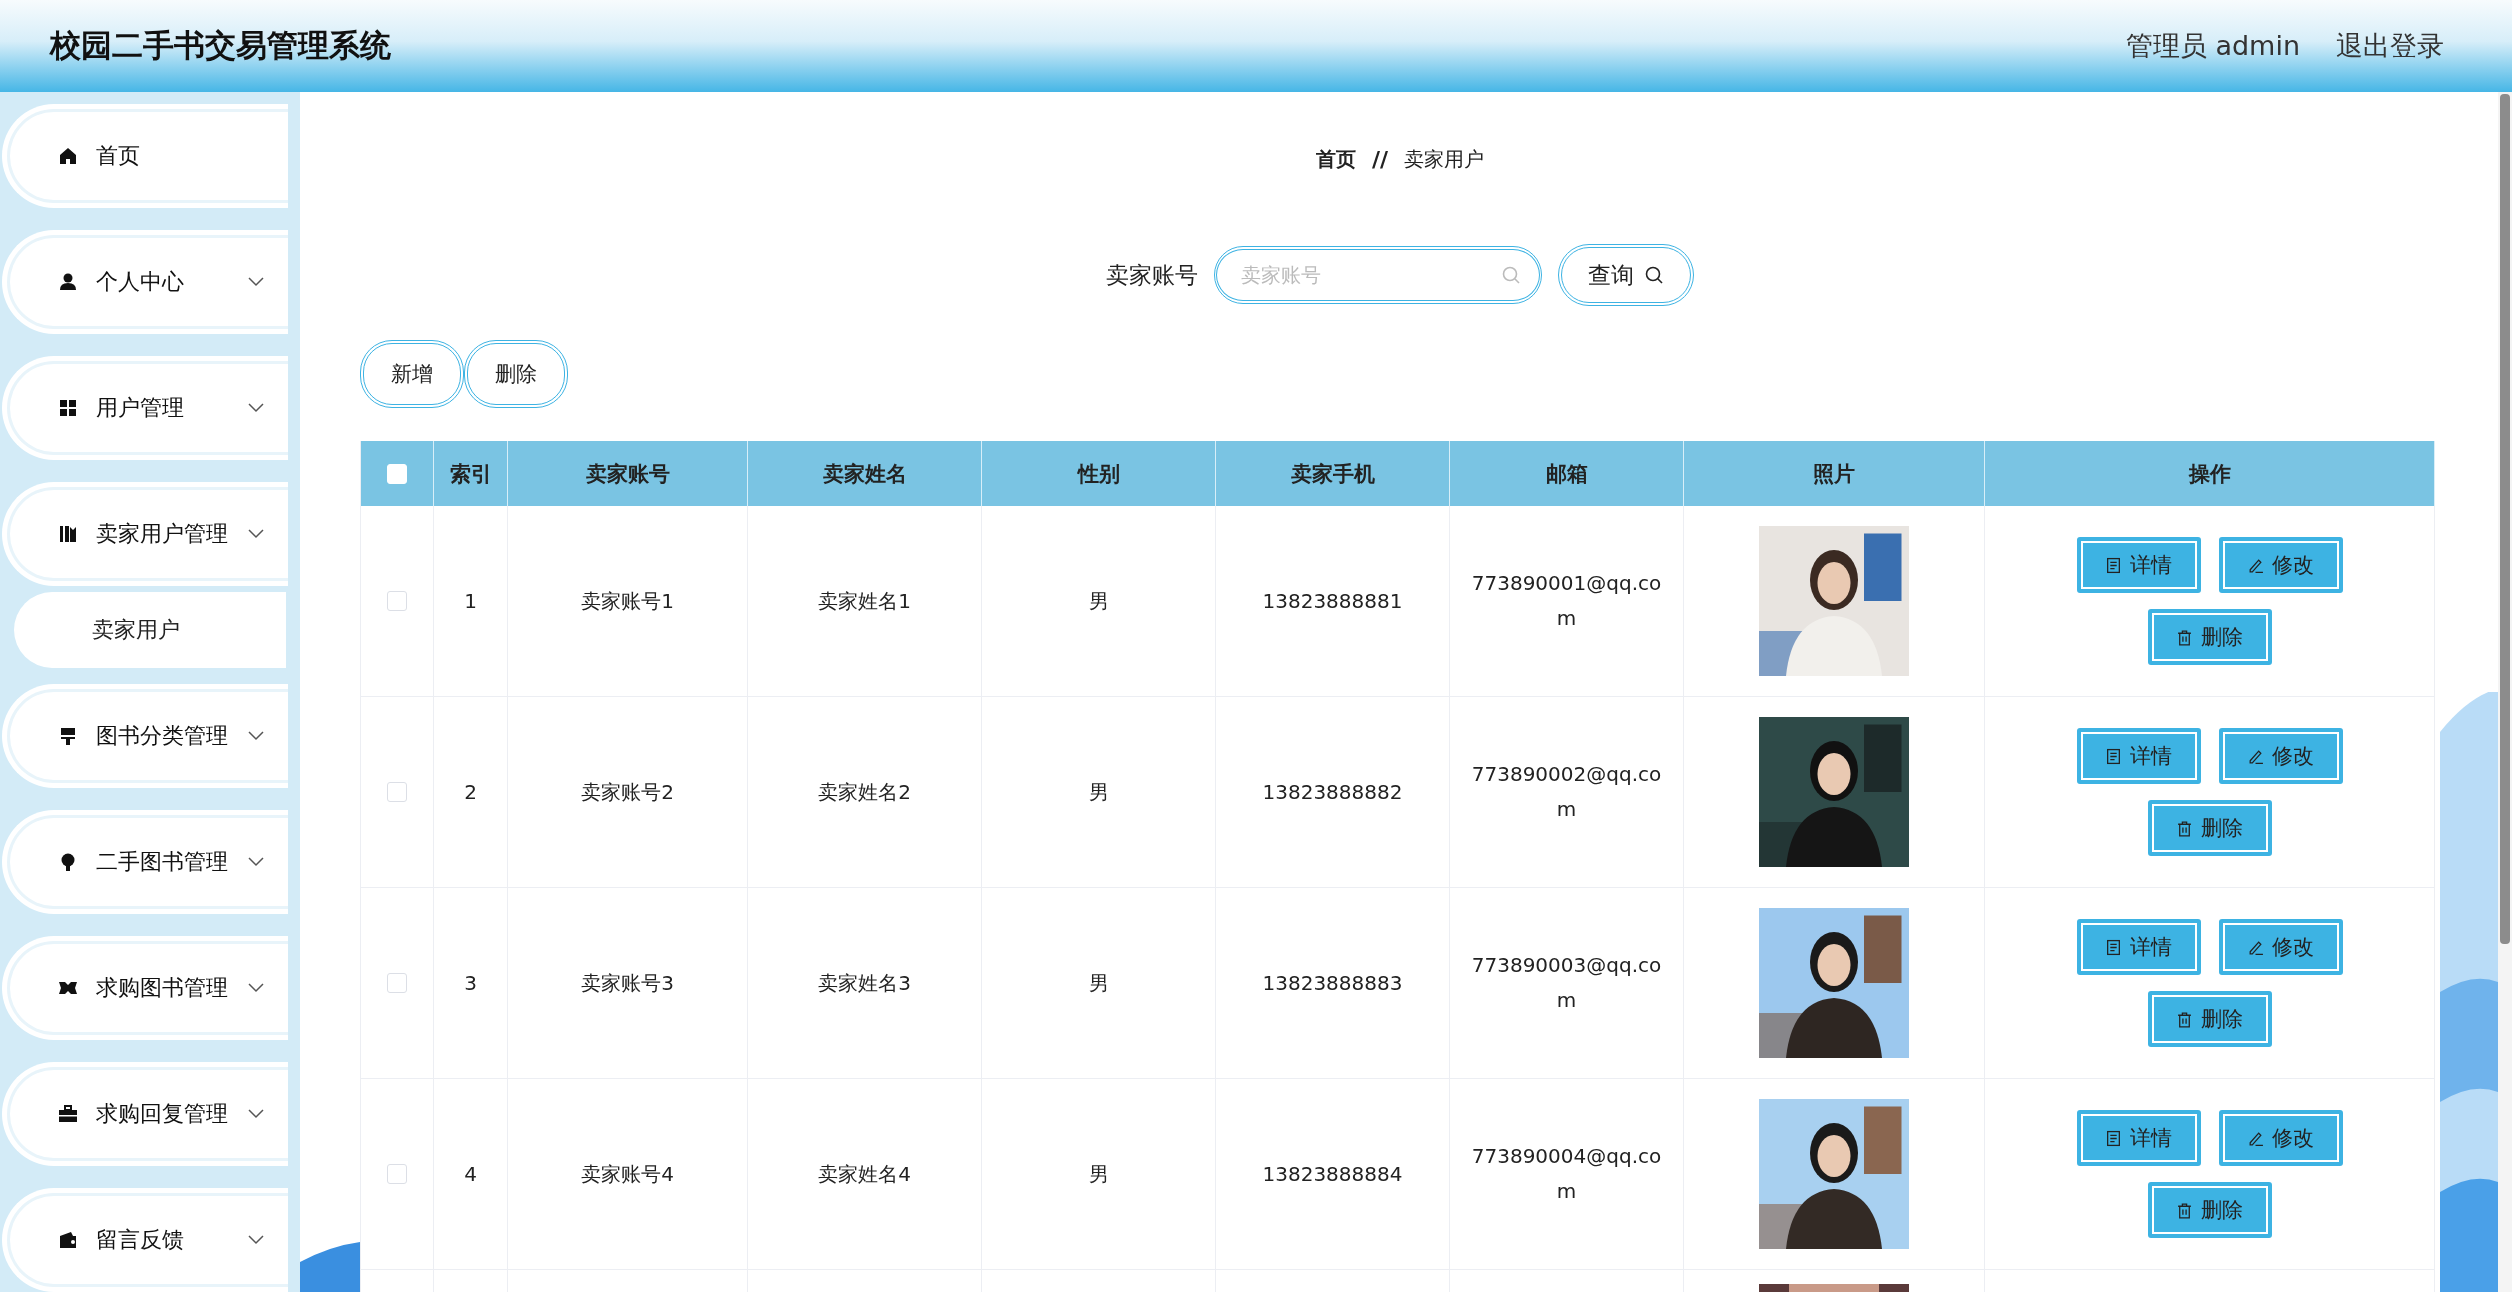 The image size is (2512, 1292). I want to click on add-button: 新增, so click(412, 374).